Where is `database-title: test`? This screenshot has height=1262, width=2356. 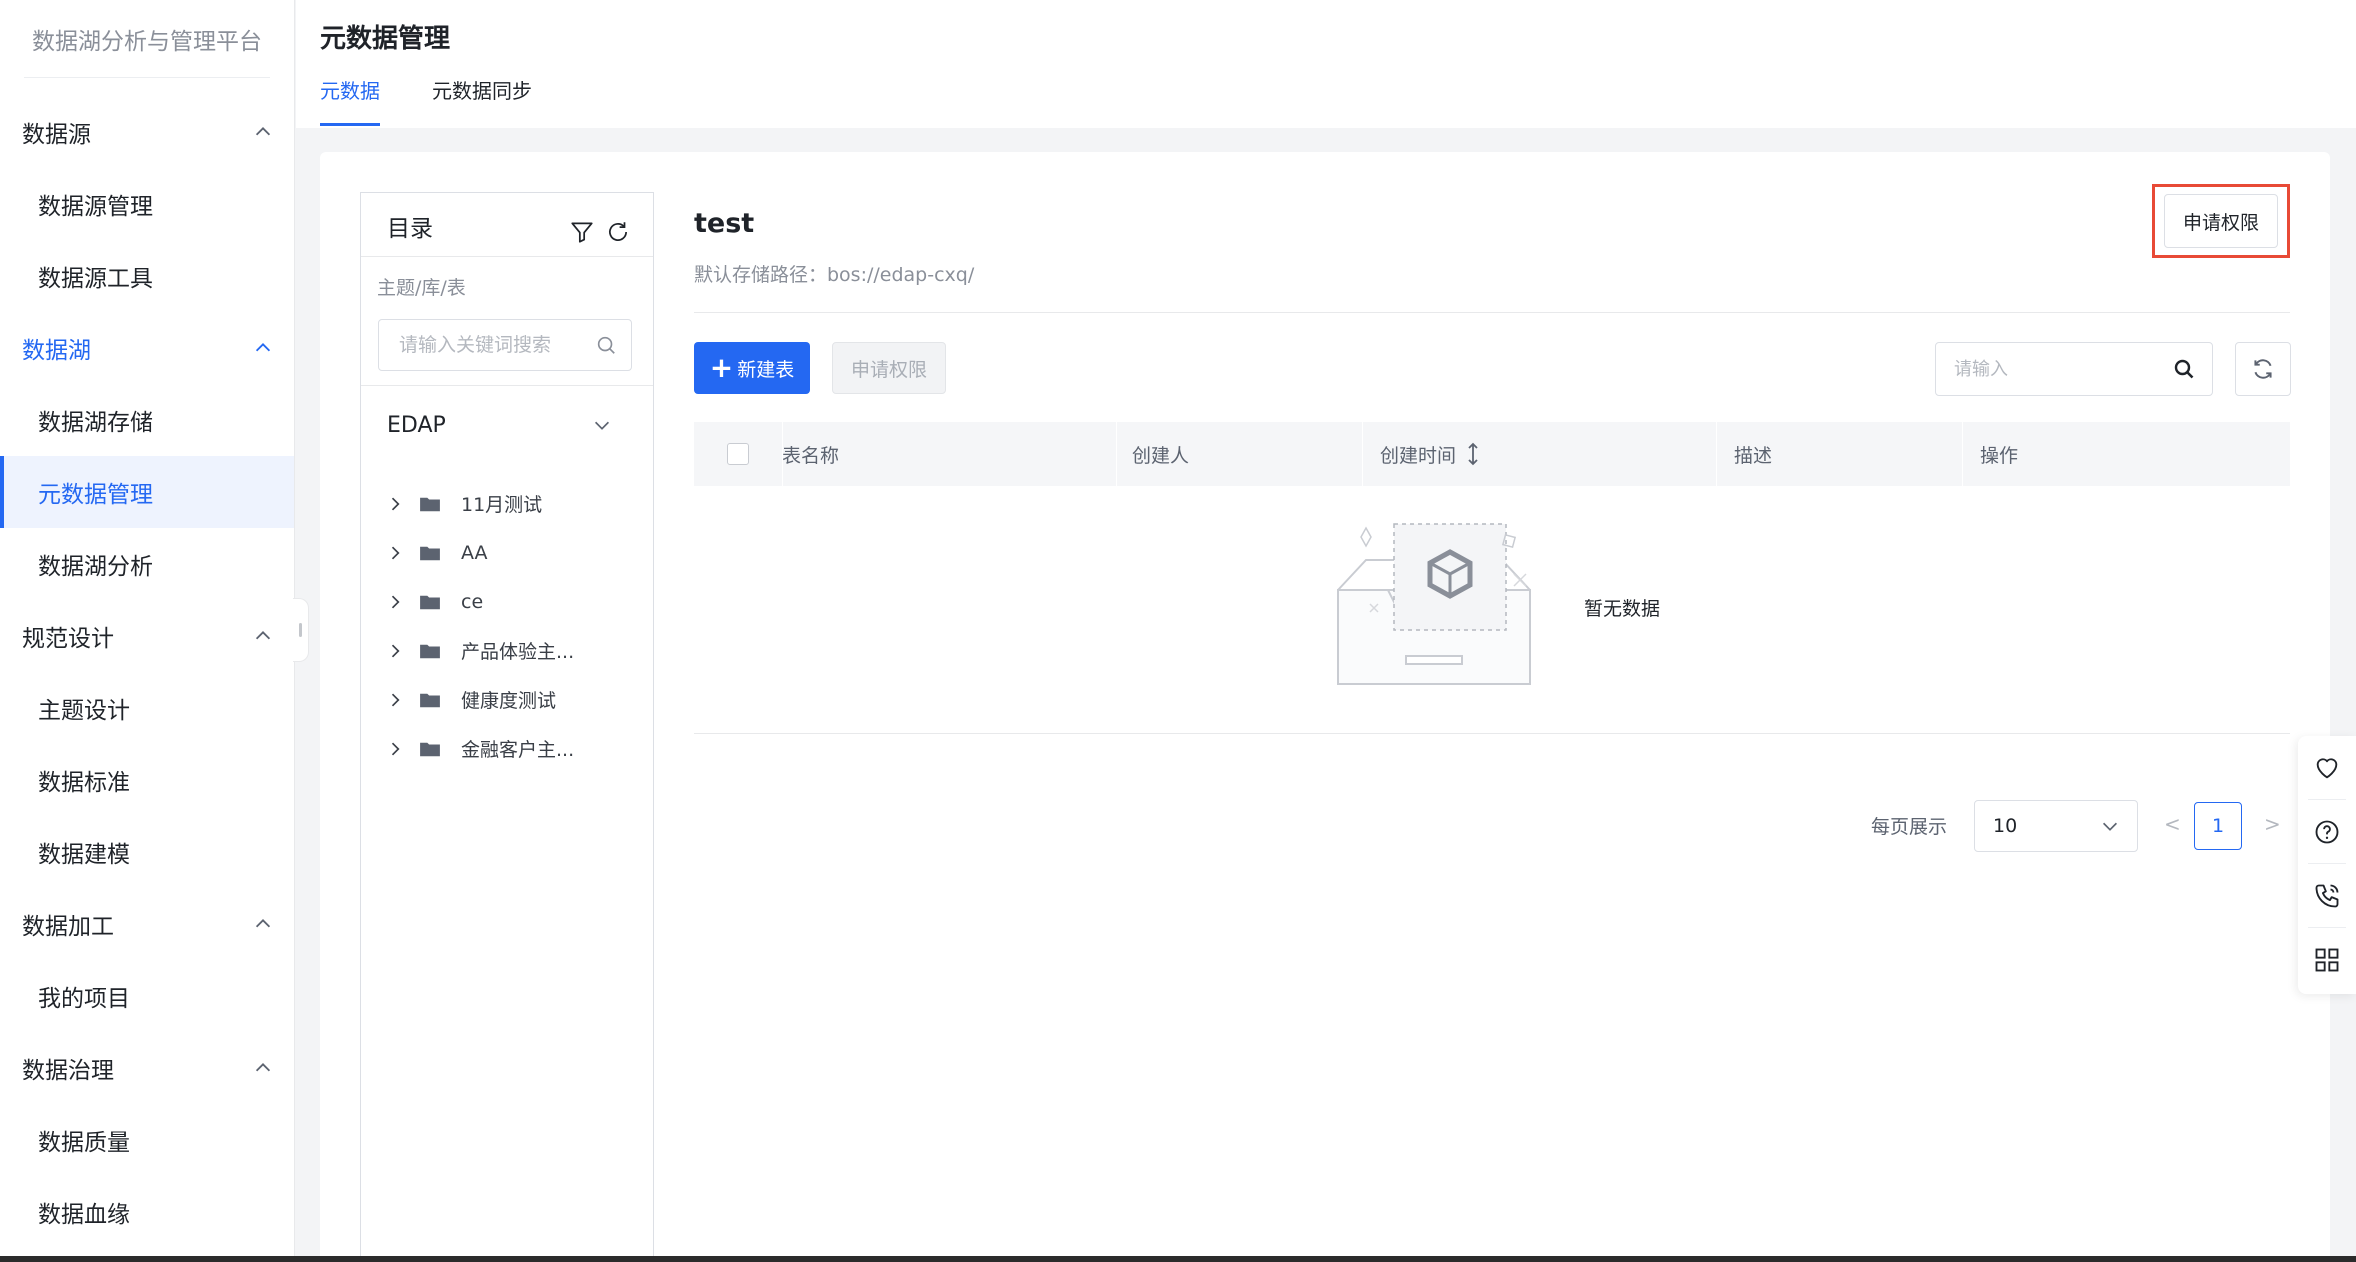 database-title: test is located at coordinates (724, 223).